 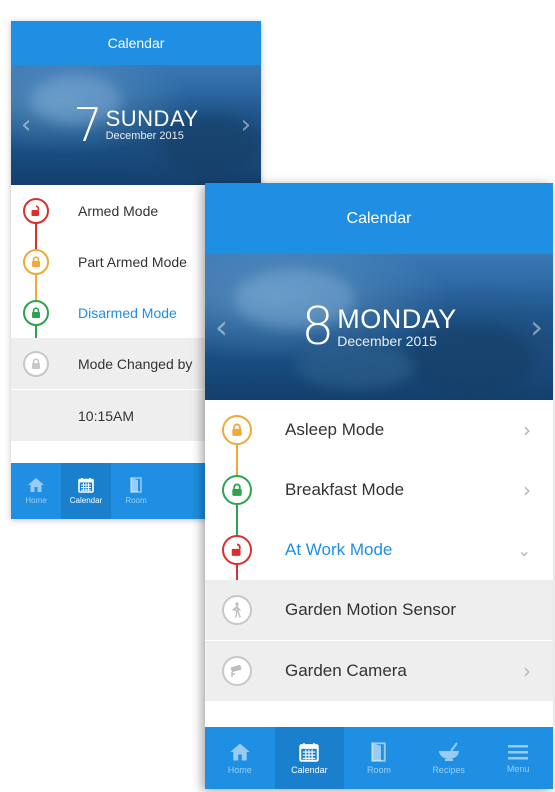 I want to click on timeline-item-label: Asleep Mode, so click(x=335, y=429).